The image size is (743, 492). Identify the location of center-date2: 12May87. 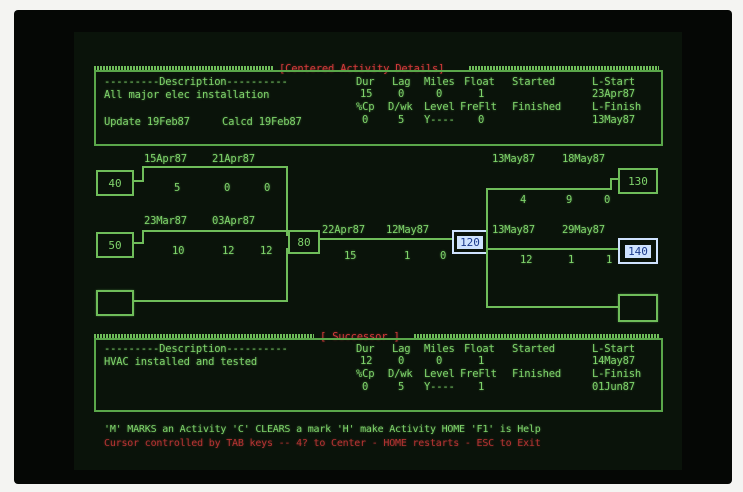
(407, 230).